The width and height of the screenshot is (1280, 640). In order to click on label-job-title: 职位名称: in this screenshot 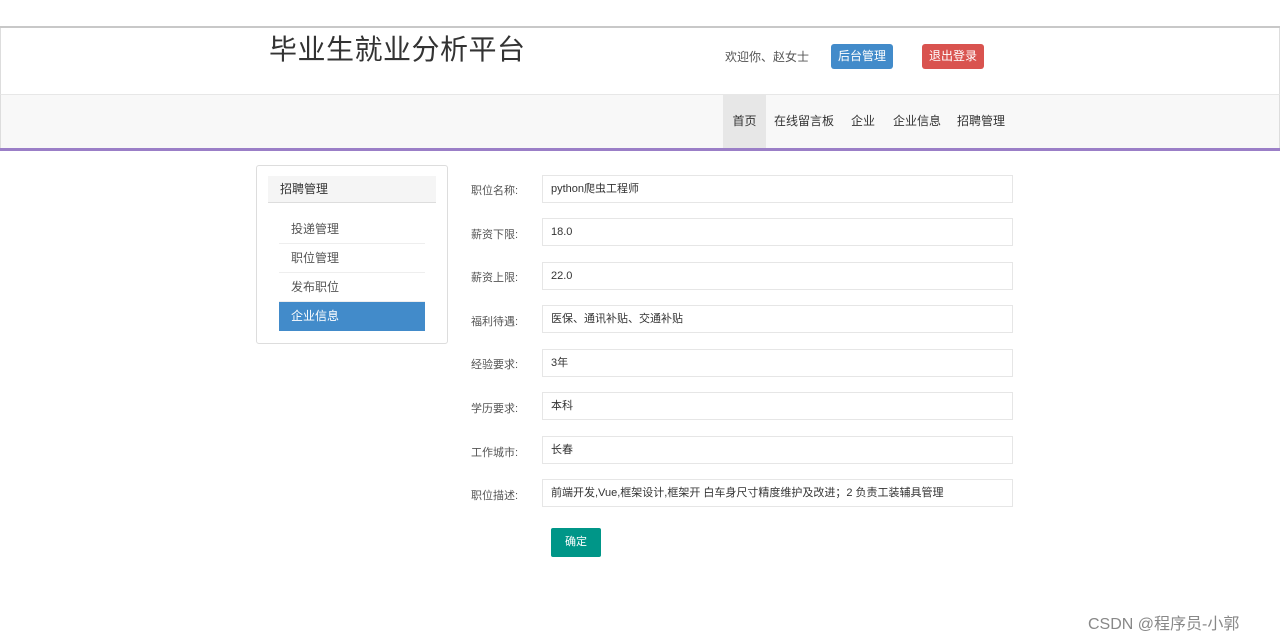, I will do `click(495, 191)`.